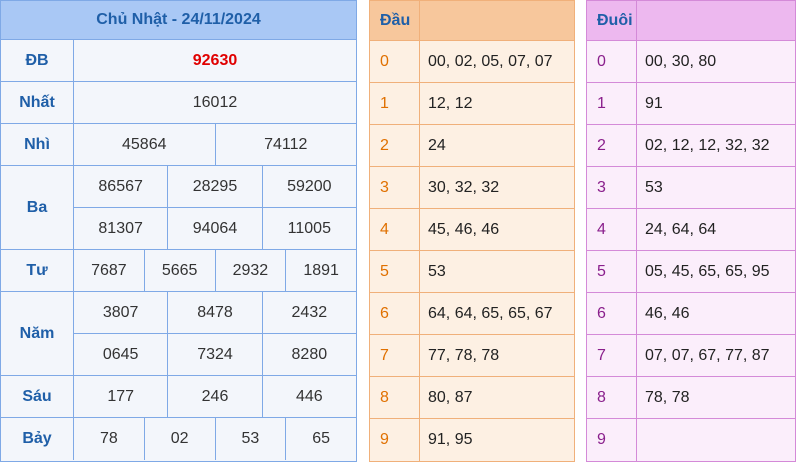 The width and height of the screenshot is (796, 462). Describe the element at coordinates (37, 333) in the screenshot. I see `prize-label: Năm` at that location.